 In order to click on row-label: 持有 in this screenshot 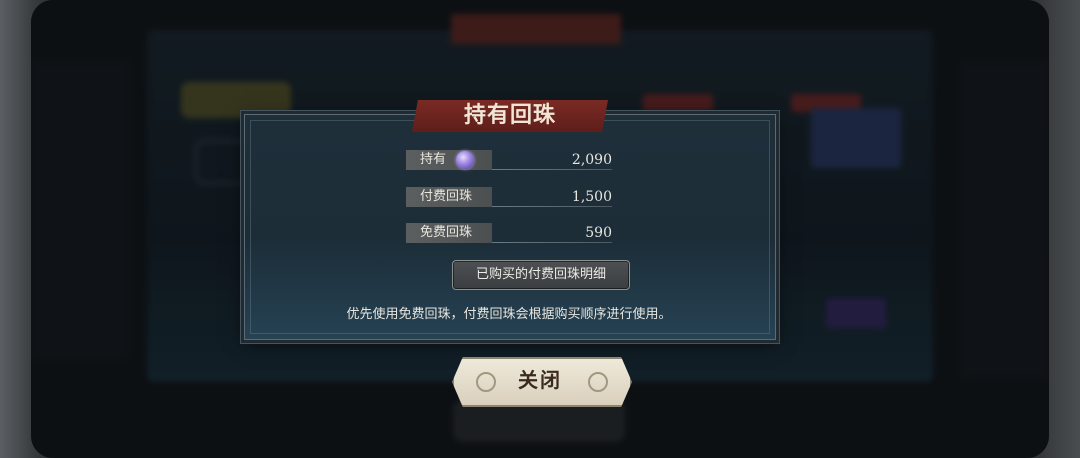, I will do `click(449, 160)`.